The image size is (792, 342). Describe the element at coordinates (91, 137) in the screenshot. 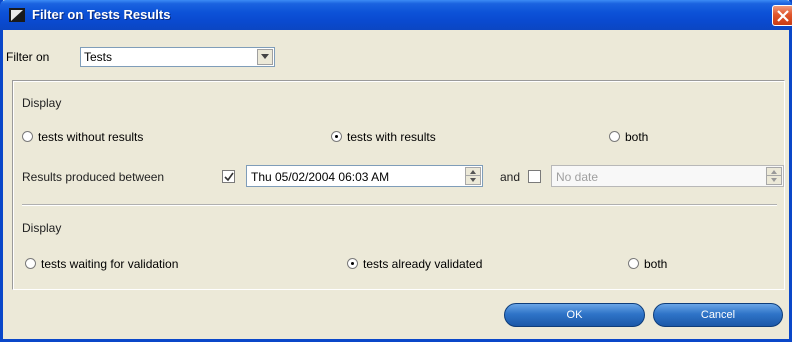

I see `radio-label: tests without results` at that location.